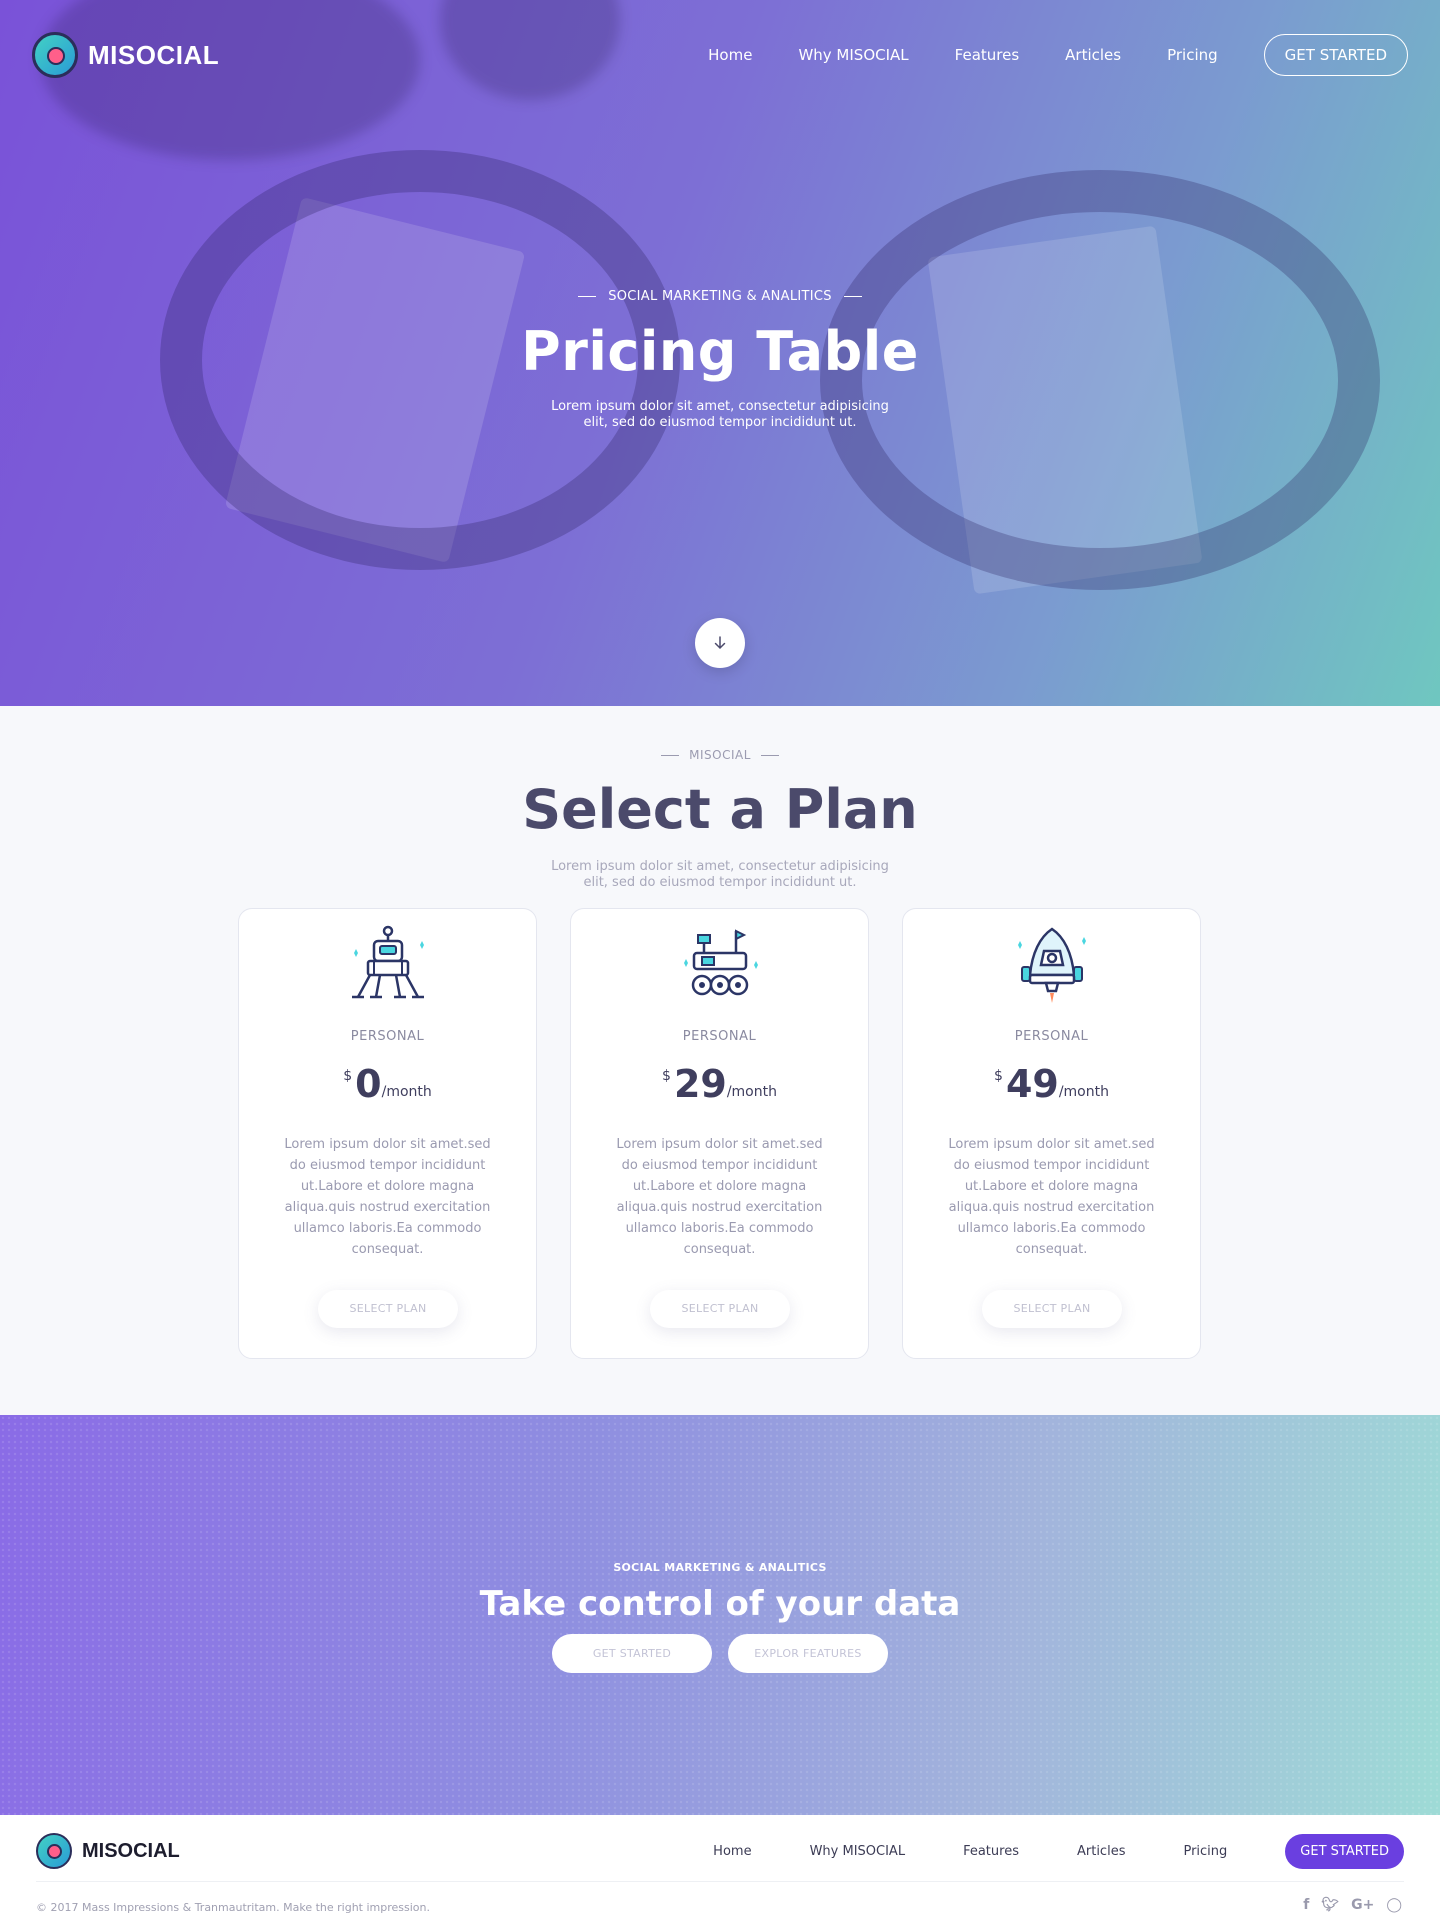 This screenshot has width=1440, height=1931. I want to click on cta-title: Take control of your data, so click(720, 1604).